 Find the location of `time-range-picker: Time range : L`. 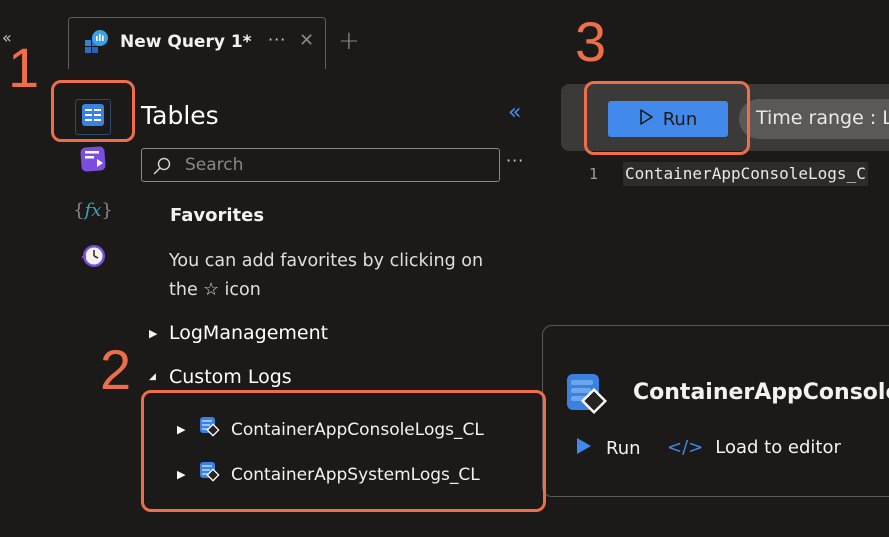

time-range-picker: Time range : L is located at coordinates (814, 119).